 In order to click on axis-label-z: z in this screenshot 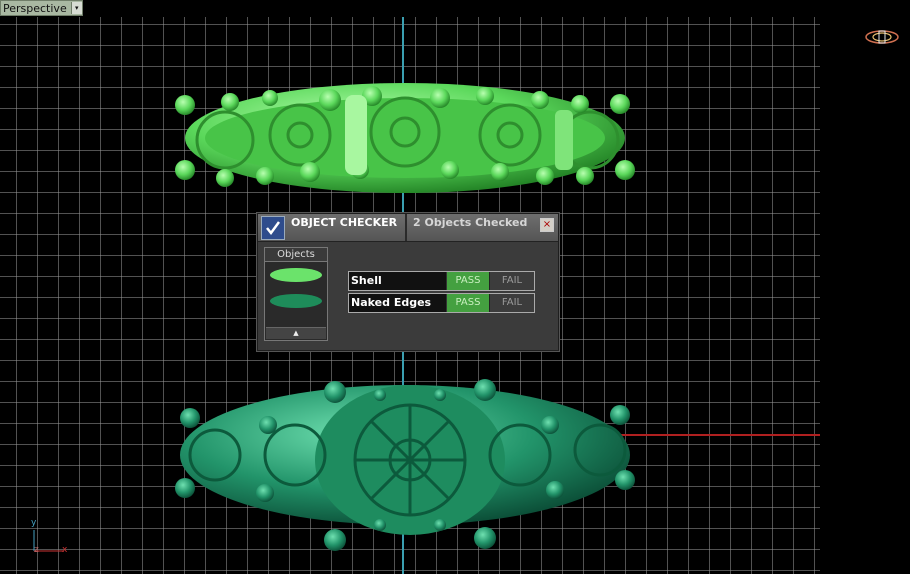, I will do `click(36, 550)`.